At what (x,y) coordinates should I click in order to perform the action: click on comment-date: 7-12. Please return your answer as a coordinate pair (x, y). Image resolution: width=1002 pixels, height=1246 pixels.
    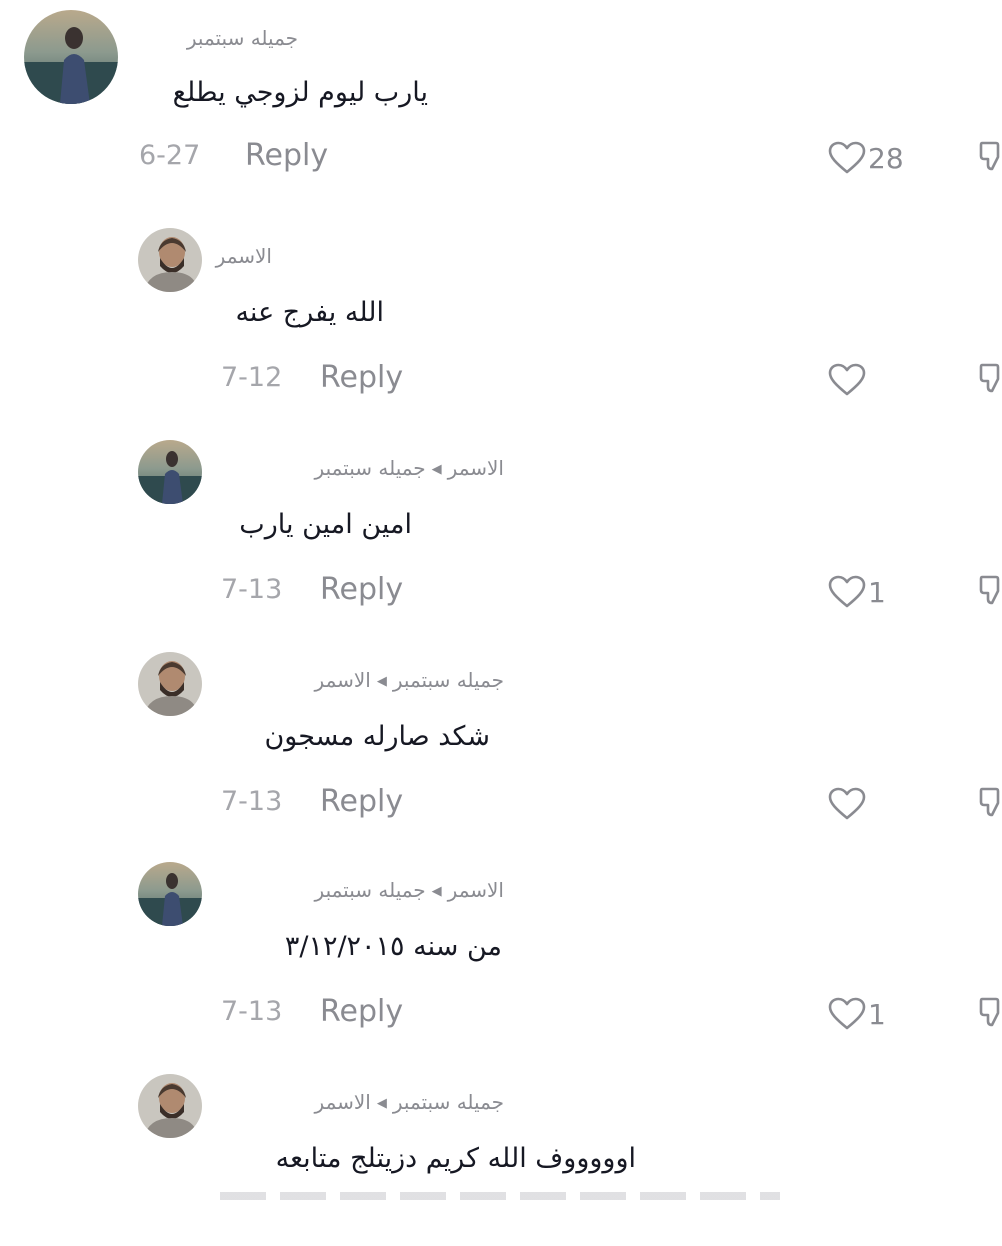
    Looking at the image, I should click on (252, 377).